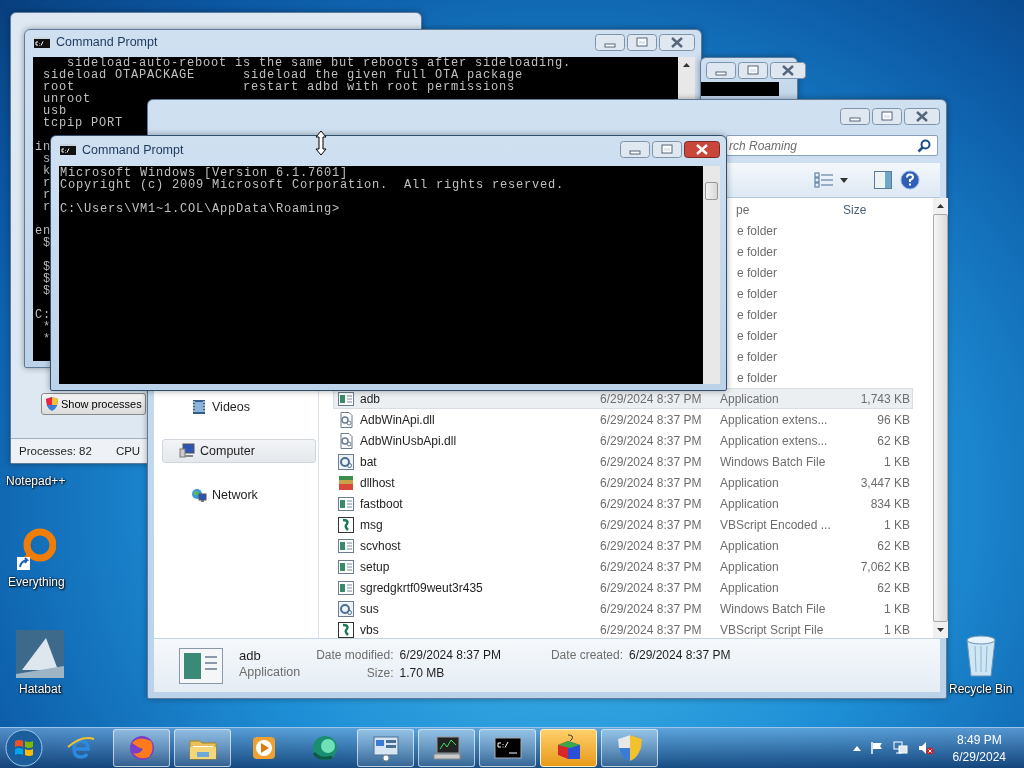 Image resolution: width=1024 pixels, height=768 pixels. I want to click on picture-icon, so click(40, 654).